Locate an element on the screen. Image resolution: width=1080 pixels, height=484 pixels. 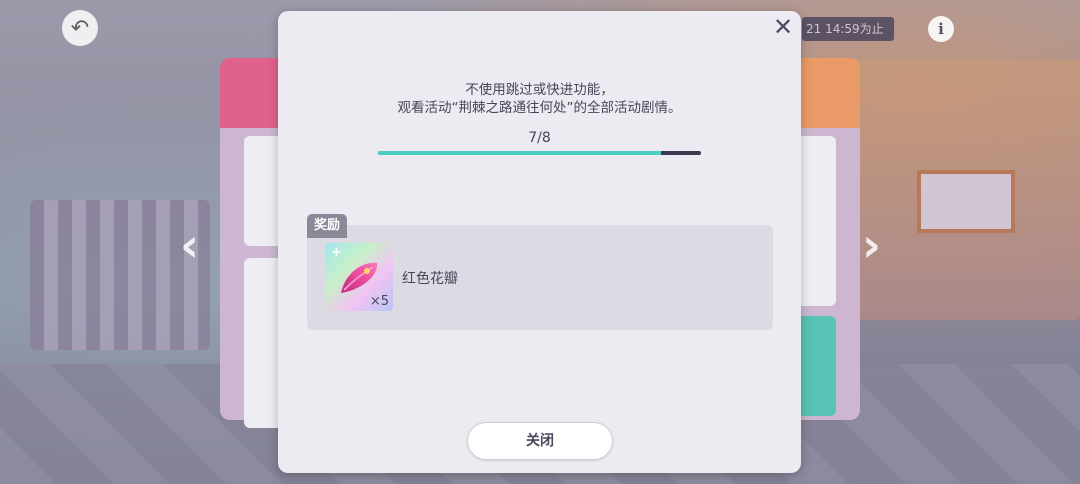
back-button: ↶ is located at coordinates (80, 28).